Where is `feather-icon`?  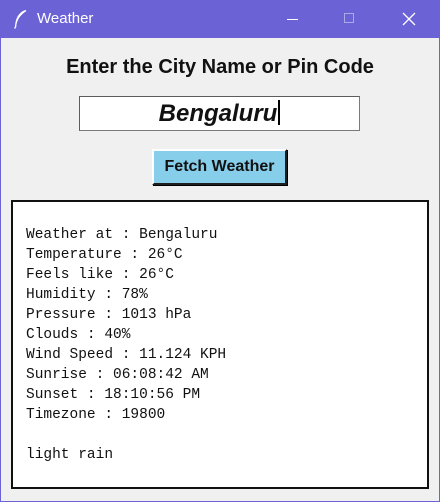 feather-icon is located at coordinates (20, 19).